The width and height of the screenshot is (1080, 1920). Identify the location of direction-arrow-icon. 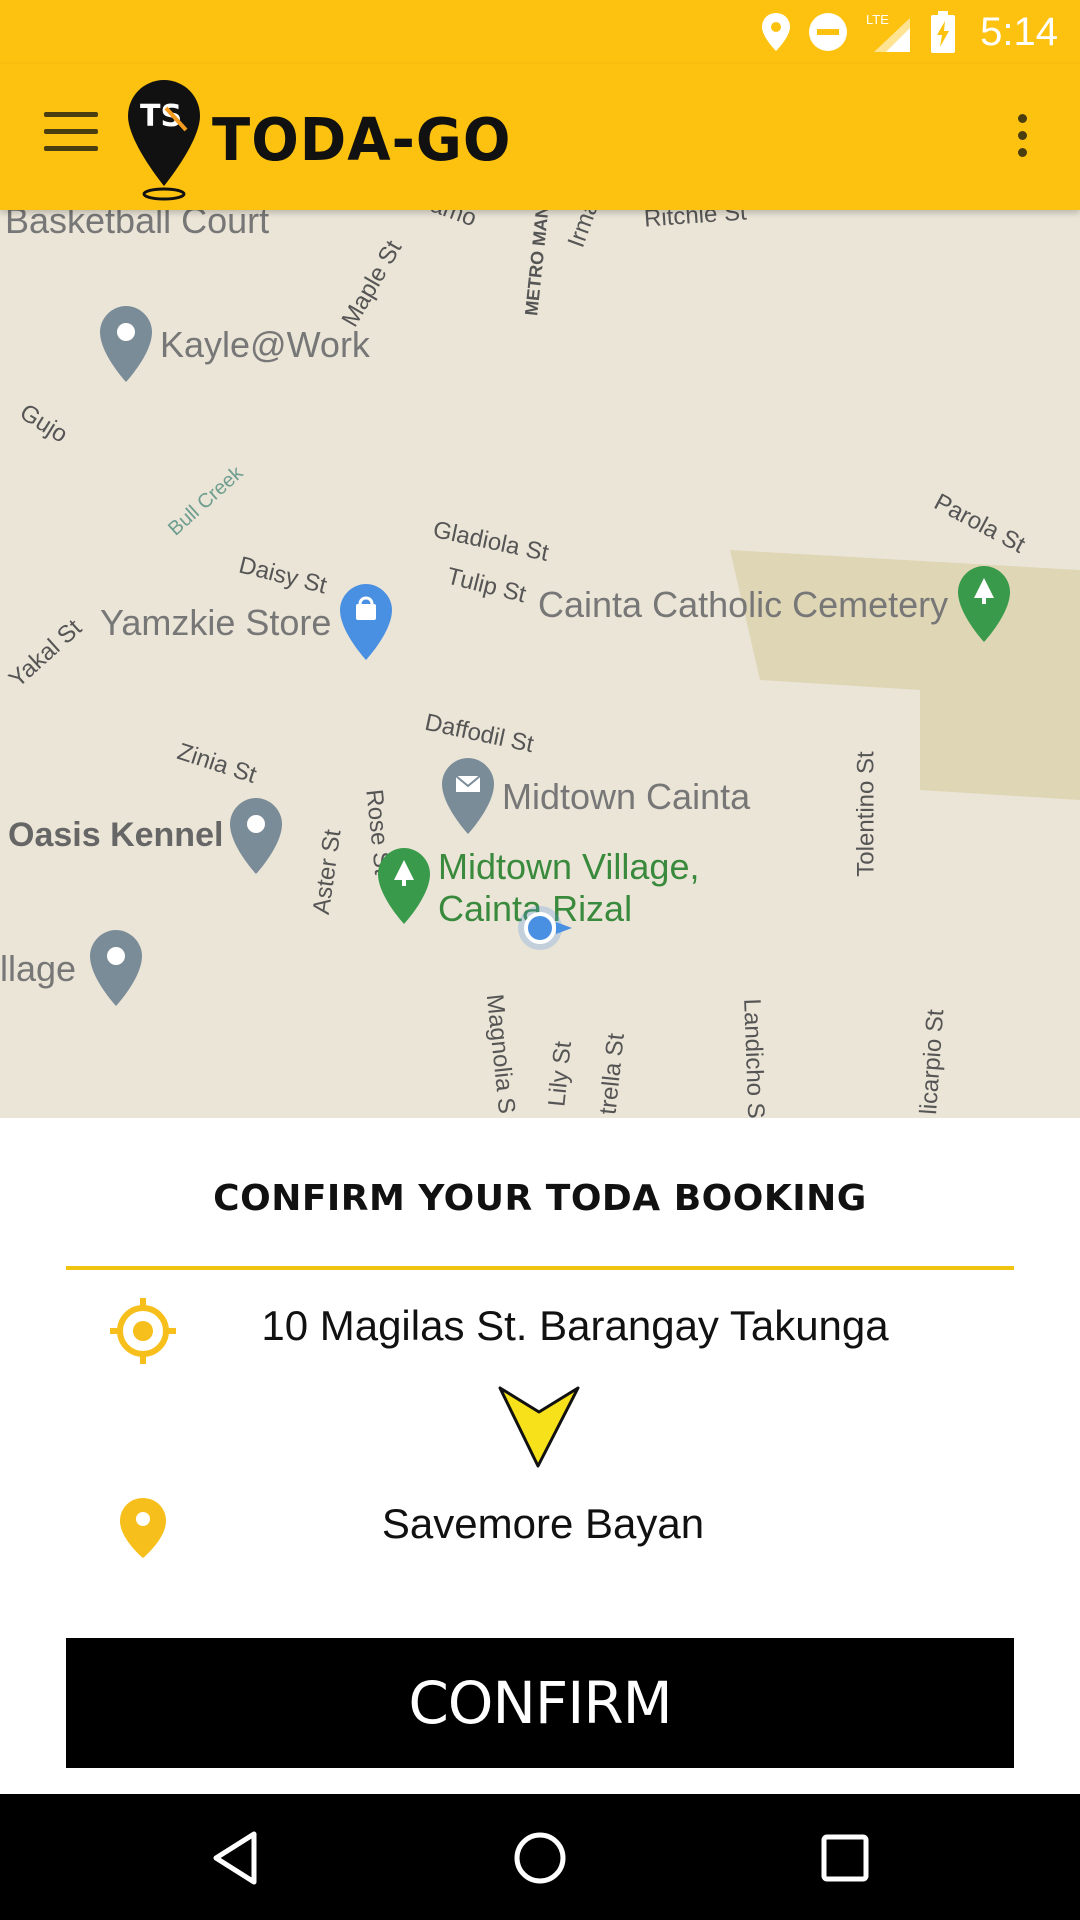
(539, 1427).